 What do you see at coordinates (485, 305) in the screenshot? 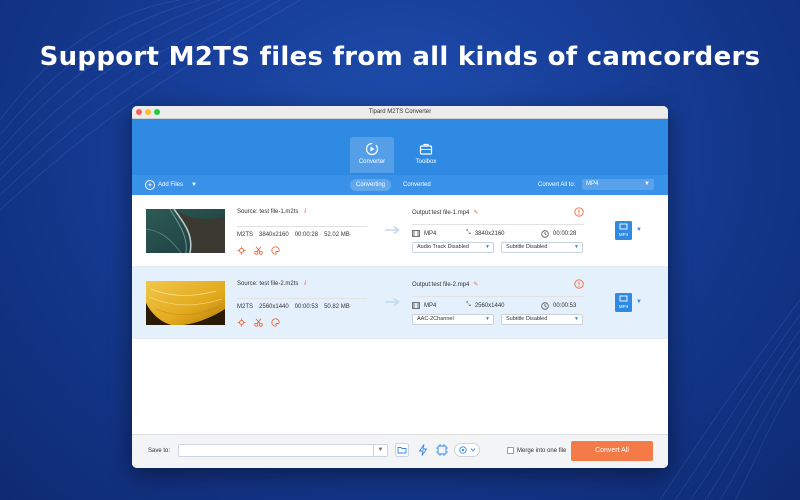
I see `output-resolution-info: ⤡ 2560x1440` at bounding box center [485, 305].